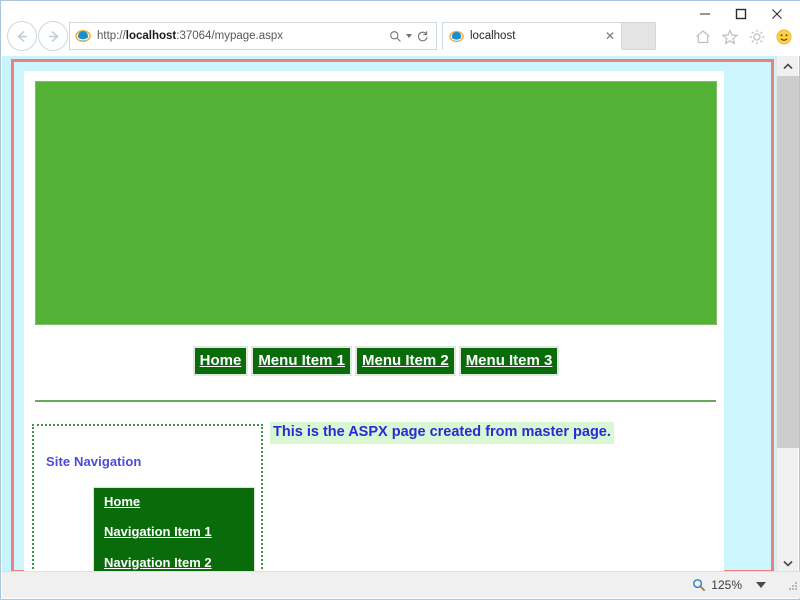  I want to click on minimize-icon, so click(705, 14).